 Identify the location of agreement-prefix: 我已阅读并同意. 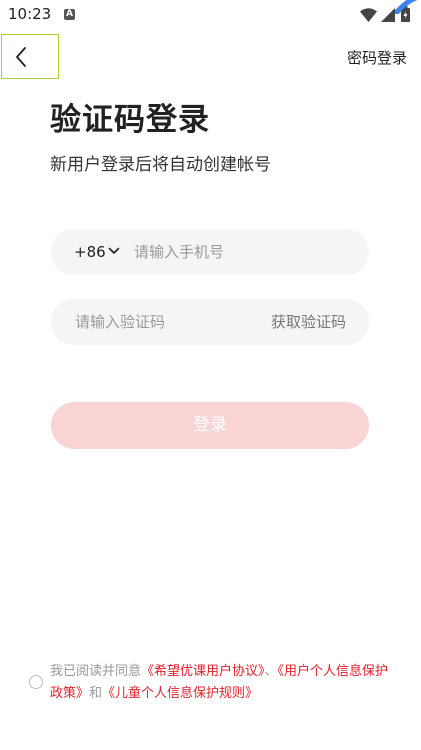
(96, 671).